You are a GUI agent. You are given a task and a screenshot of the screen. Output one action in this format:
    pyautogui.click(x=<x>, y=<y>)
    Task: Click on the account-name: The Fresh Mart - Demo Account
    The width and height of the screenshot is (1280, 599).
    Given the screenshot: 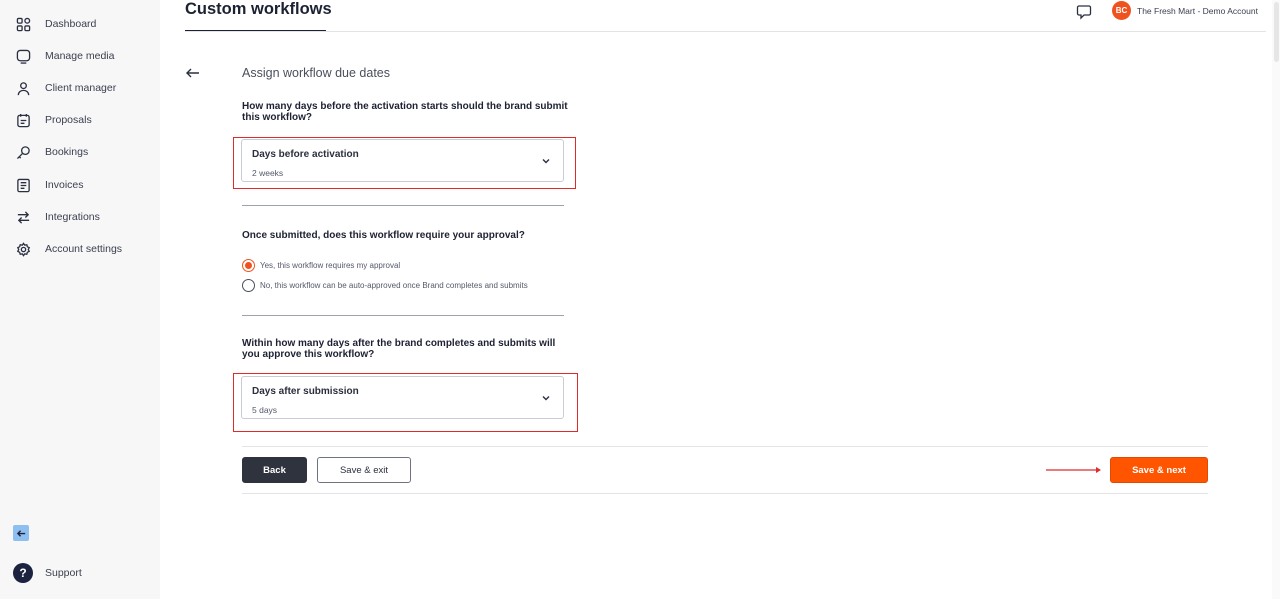 What is the action you would take?
    pyautogui.click(x=1197, y=11)
    